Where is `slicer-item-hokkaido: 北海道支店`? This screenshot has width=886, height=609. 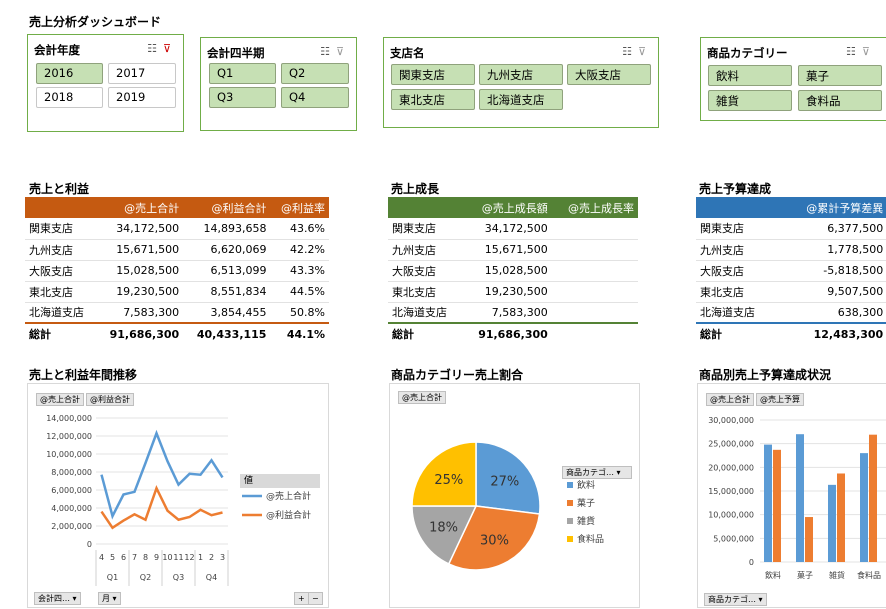 slicer-item-hokkaido: 北海道支店 is located at coordinates (521, 99).